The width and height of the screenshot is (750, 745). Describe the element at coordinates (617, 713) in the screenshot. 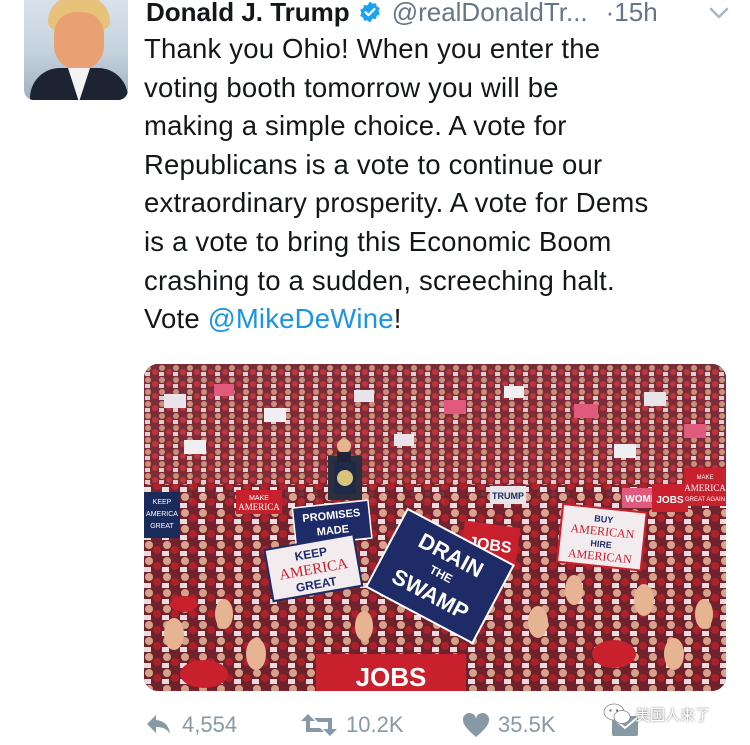

I see `wechat-icon` at that location.